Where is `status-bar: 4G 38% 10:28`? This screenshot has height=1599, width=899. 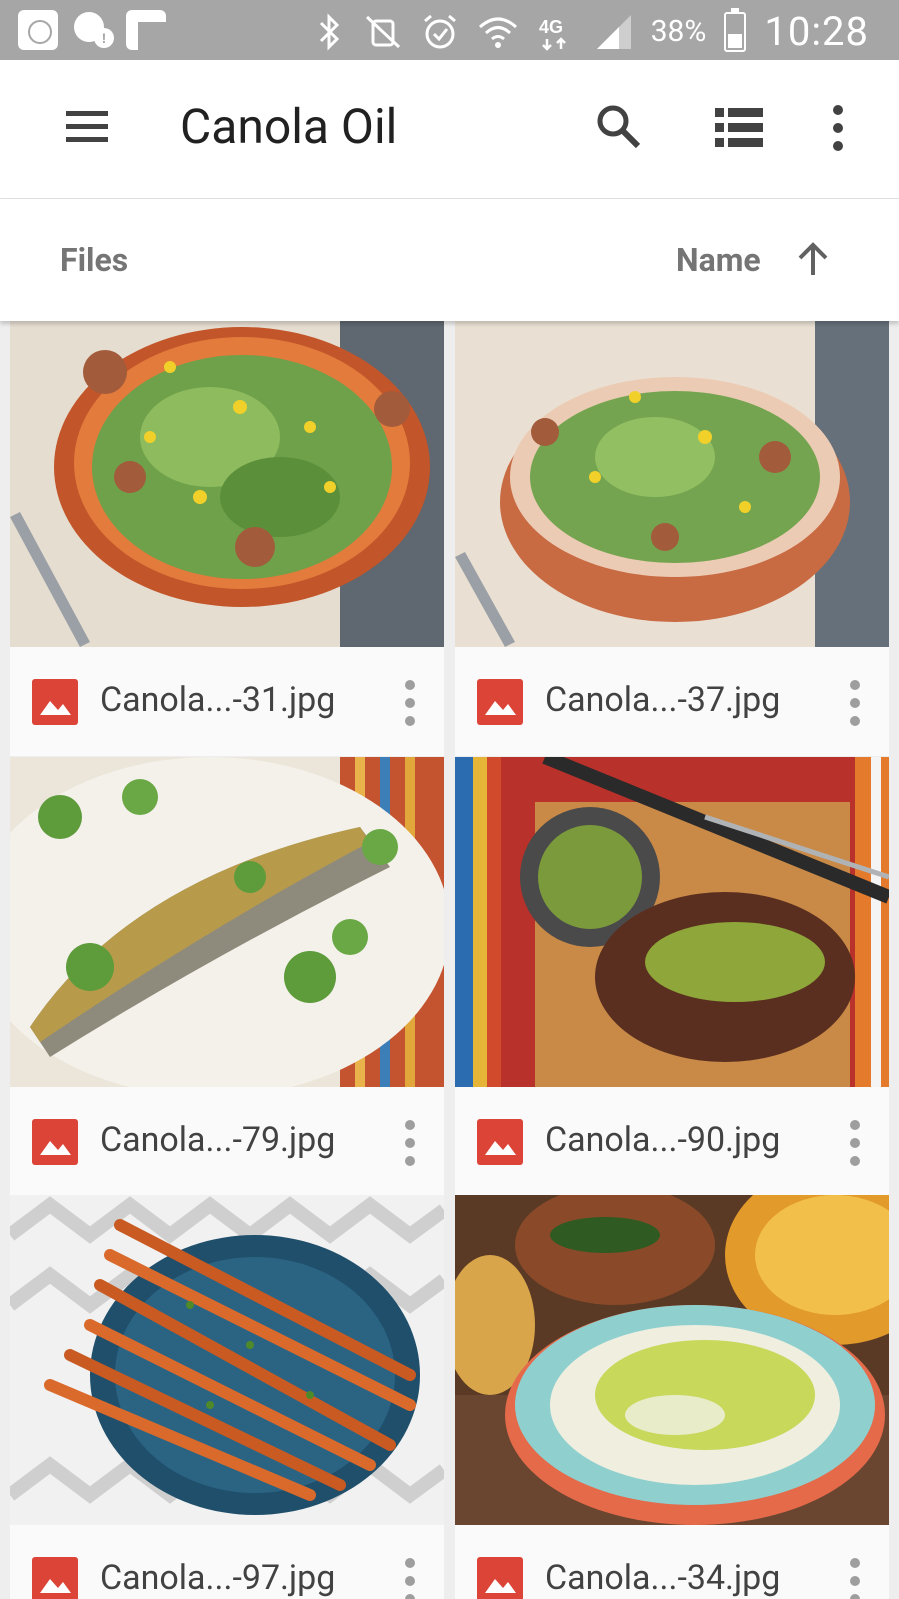 status-bar: 4G 38% 10:28 is located at coordinates (449, 30).